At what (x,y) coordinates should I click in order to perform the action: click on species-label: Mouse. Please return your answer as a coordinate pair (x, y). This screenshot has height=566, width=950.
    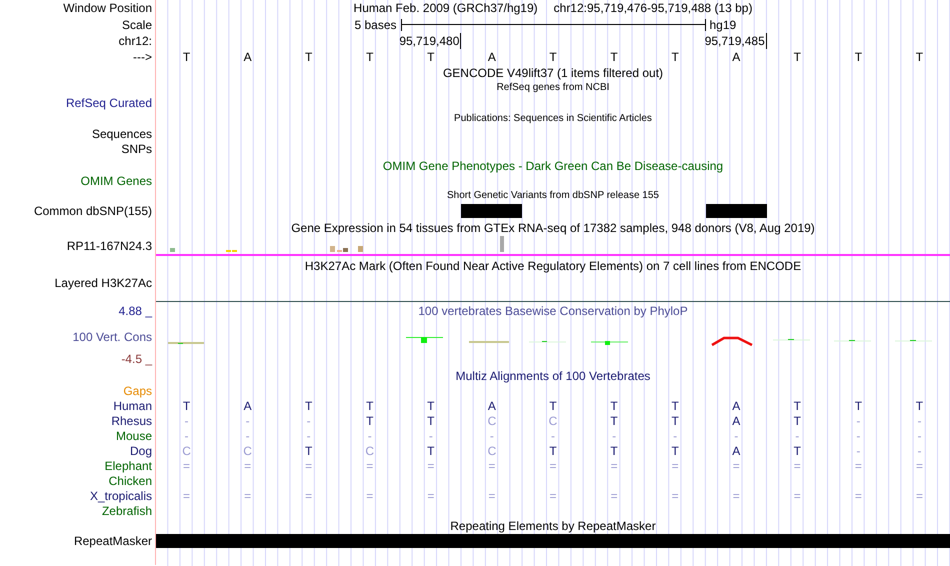
    Looking at the image, I should click on (134, 436).